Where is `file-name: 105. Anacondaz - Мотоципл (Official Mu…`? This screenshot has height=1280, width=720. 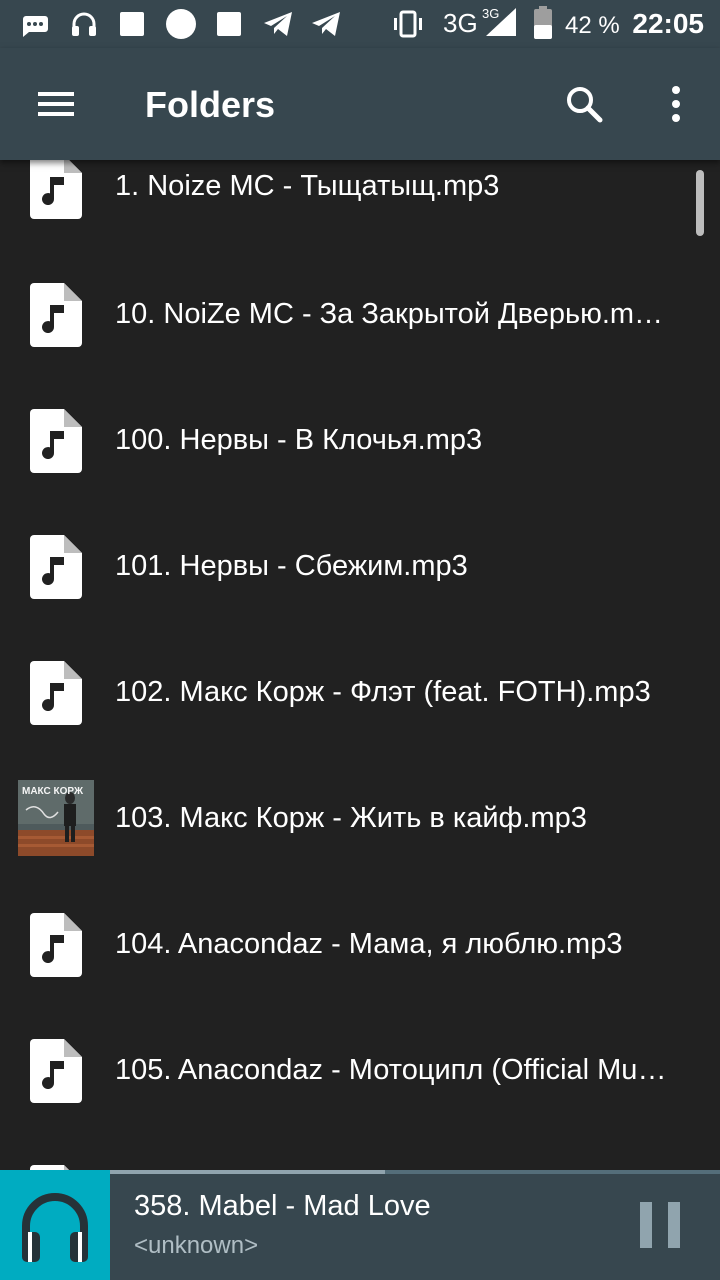 file-name: 105. Anacondaz - Мотоципл (Official Mu… is located at coordinates (391, 1070).